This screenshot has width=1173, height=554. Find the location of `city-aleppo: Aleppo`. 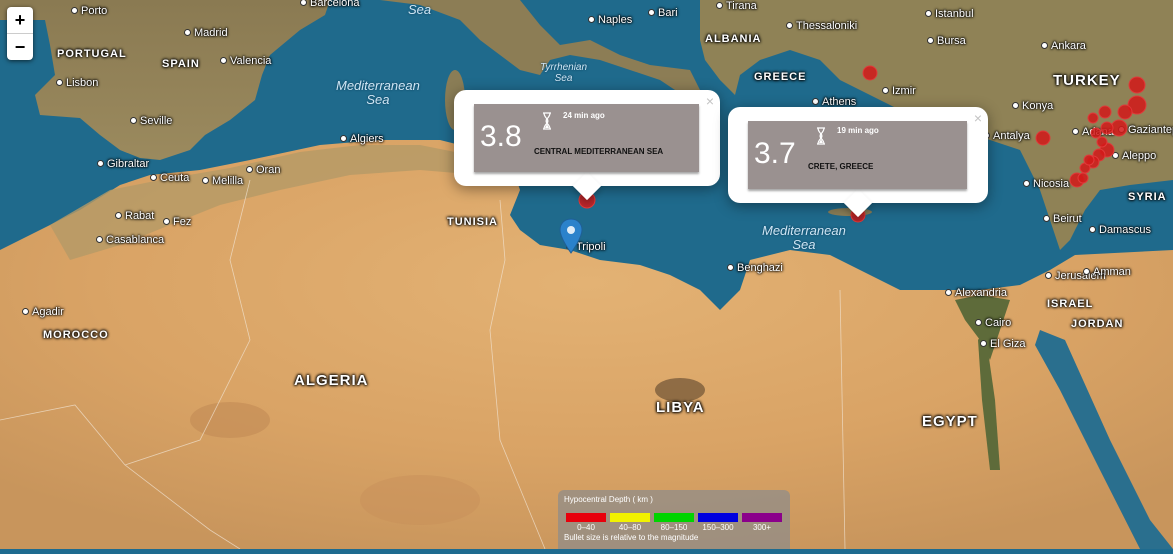

city-aleppo: Aleppo is located at coordinates (1134, 156).